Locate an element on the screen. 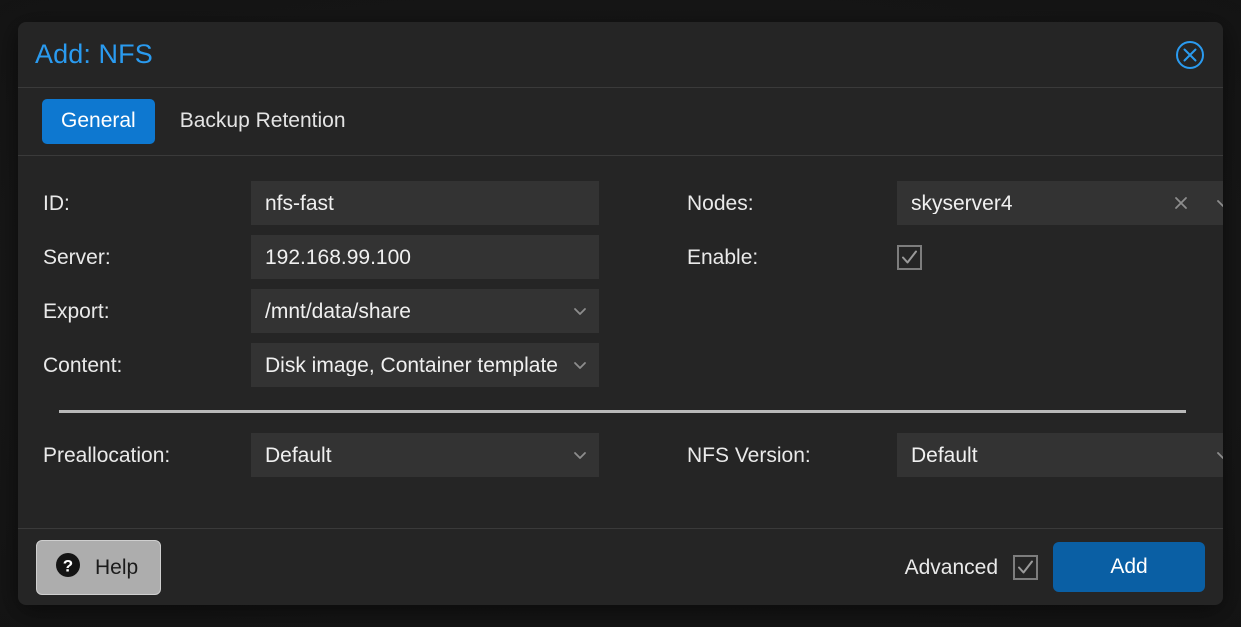  add-button: Add is located at coordinates (1129, 567).